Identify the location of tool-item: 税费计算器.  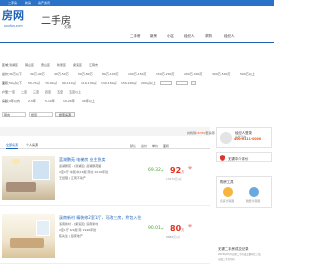
(253, 201).